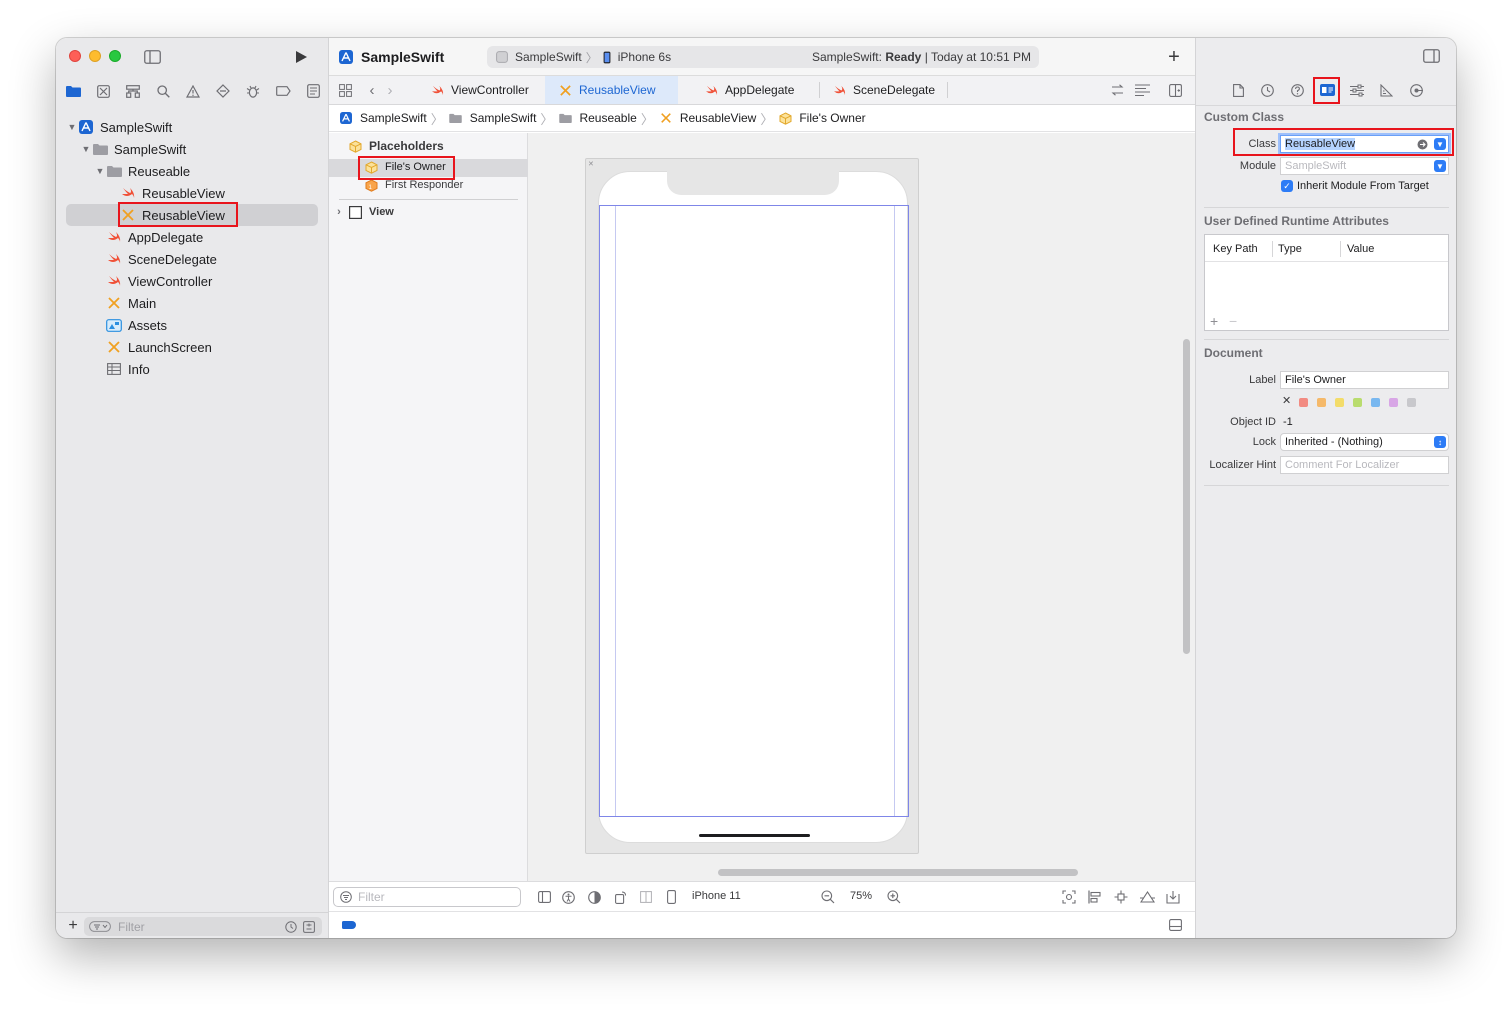 The height and width of the screenshot is (1012, 1512). Describe the element at coordinates (115, 56) in the screenshot. I see `zoom-window-button` at that location.